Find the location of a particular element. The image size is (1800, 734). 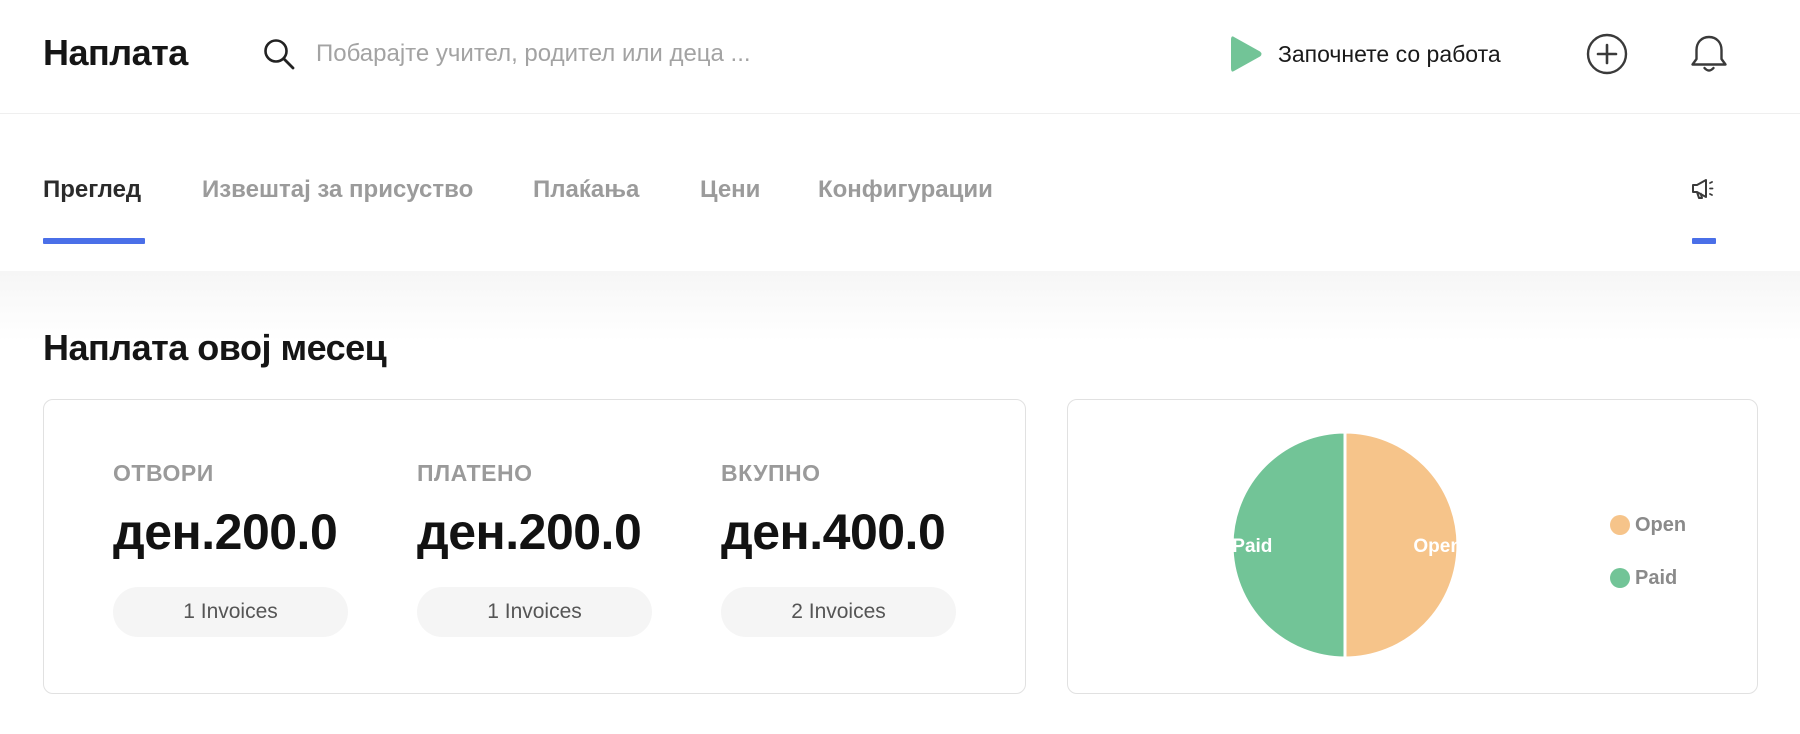

plus-circle-icon is located at coordinates (1607, 54).